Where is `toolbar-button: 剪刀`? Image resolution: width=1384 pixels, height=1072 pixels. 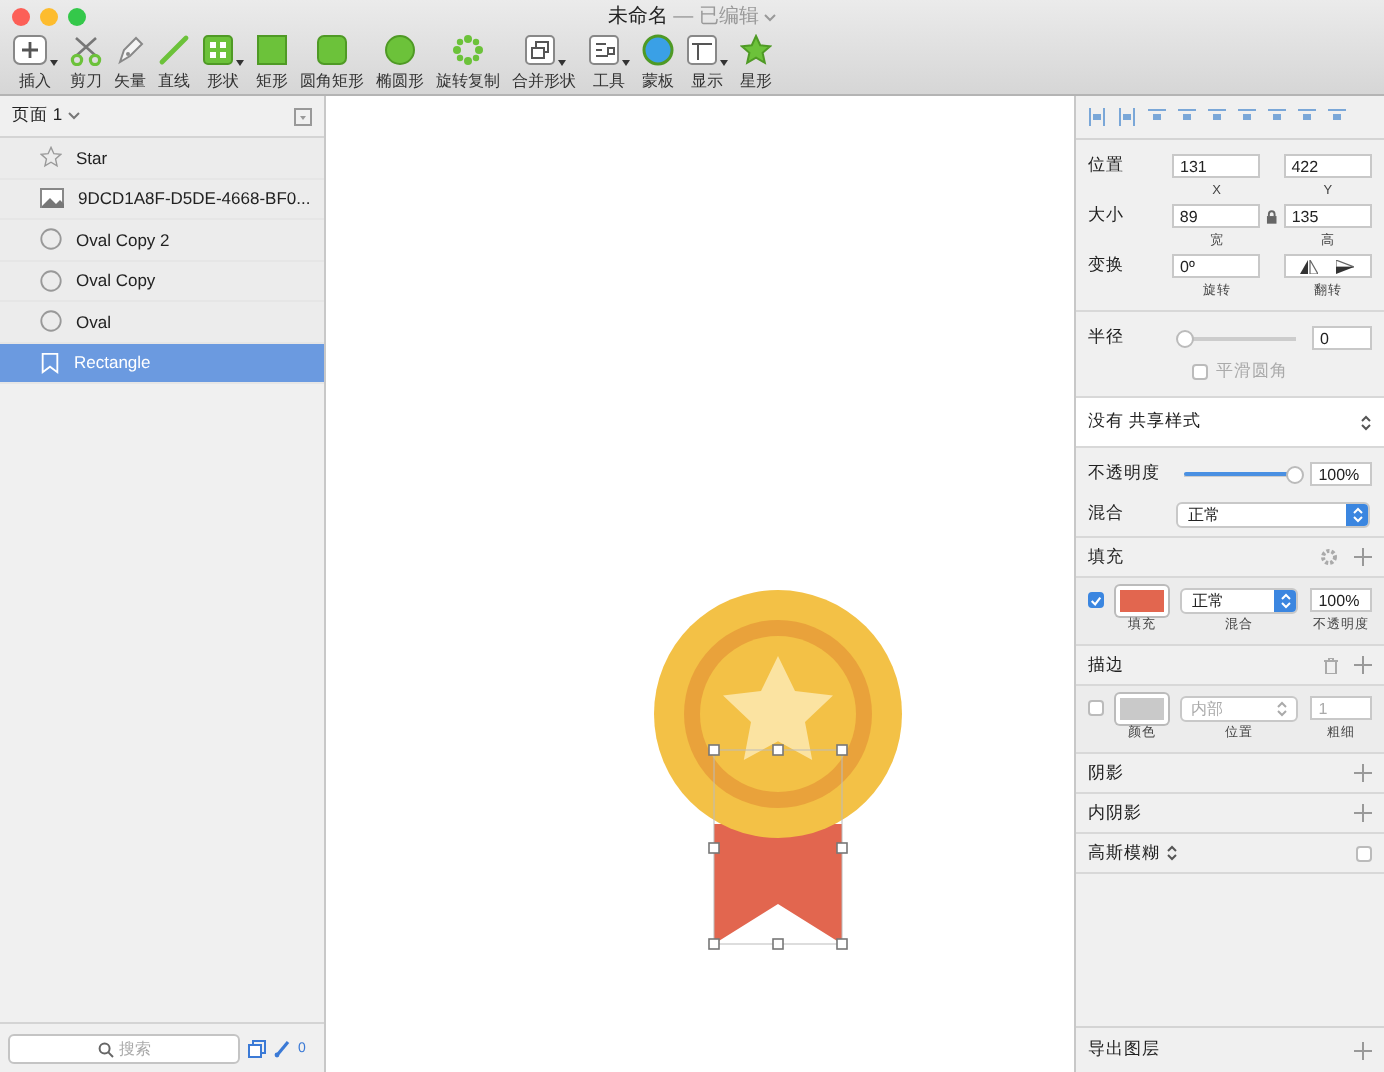 toolbar-button: 剪刀 is located at coordinates (86, 63).